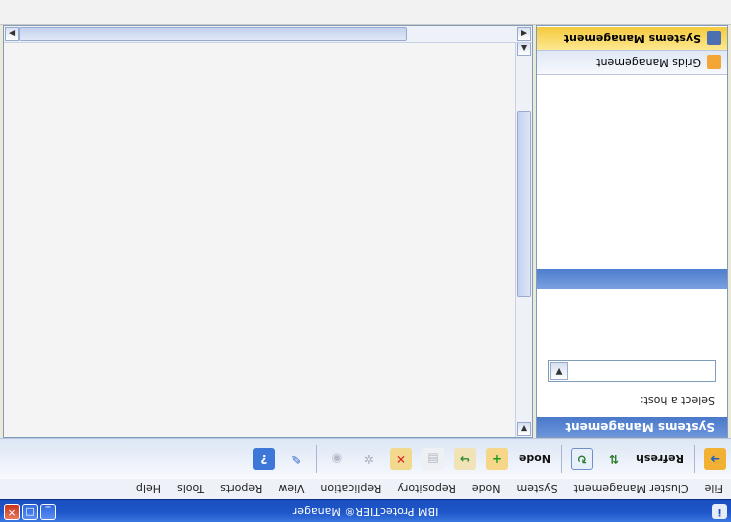  Describe the element at coordinates (631, 489) in the screenshot. I see `menu-cluster-management: Cluster Management` at that location.